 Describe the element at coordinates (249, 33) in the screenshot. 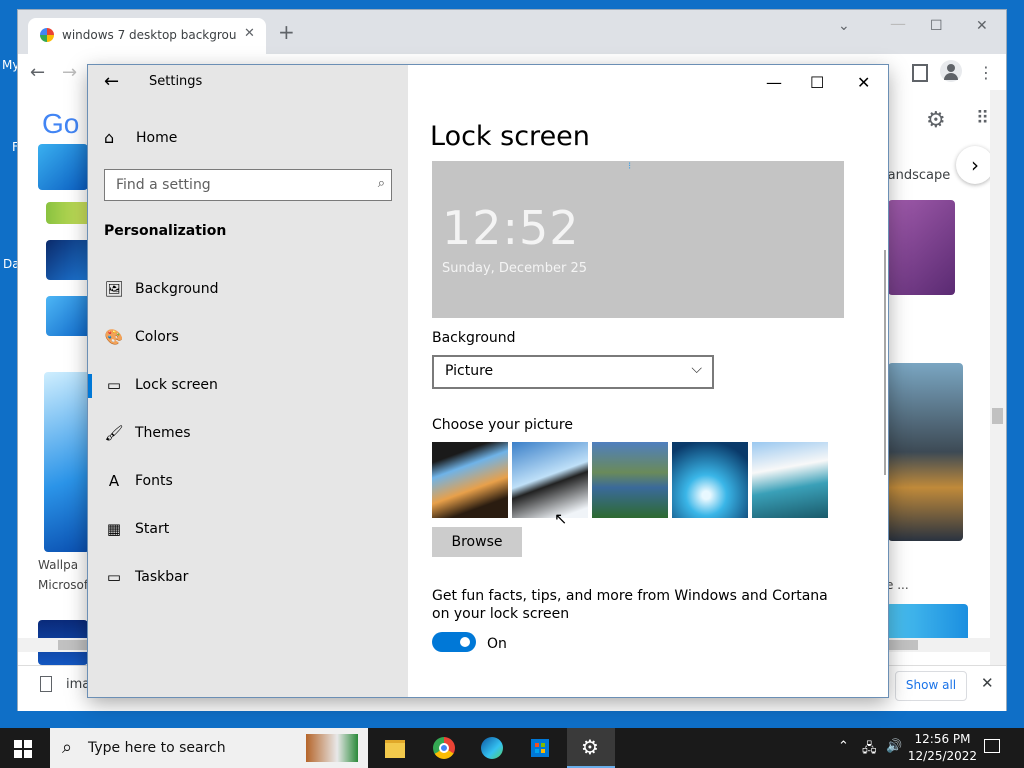

I see `tab-close-icon: ✕` at that location.